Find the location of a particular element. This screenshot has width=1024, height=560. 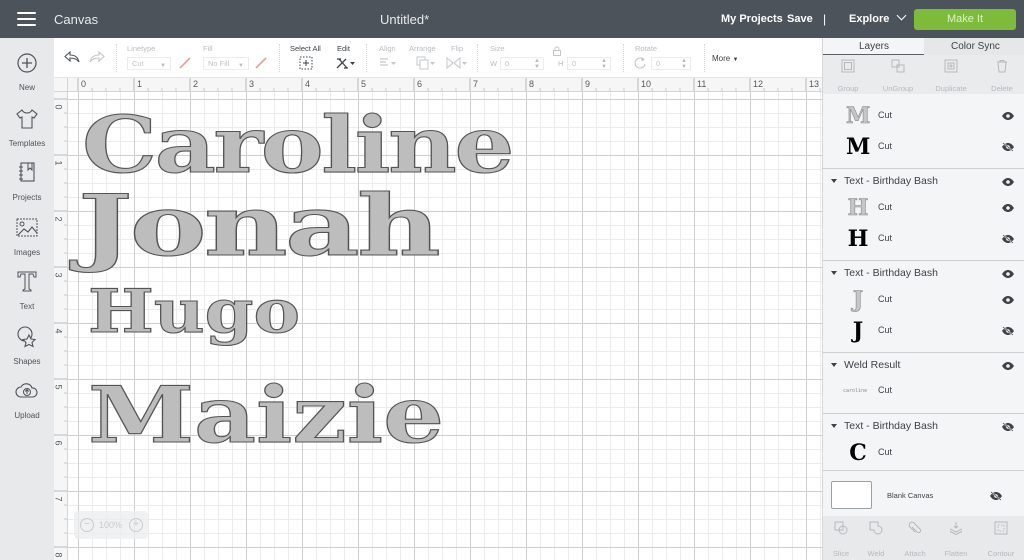

height-value: 0 is located at coordinates (574, 63).